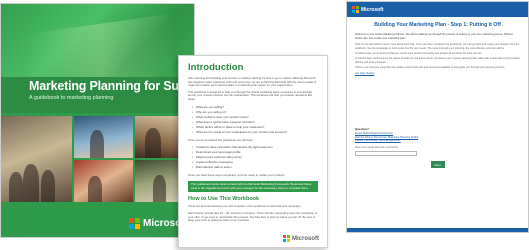 Image resolution: width=529 pixels, height=250 pixels. What do you see at coordinates (377, 147) in the screenshot?
I see `save-results-label: Save your results with your community:` at bounding box center [377, 147].